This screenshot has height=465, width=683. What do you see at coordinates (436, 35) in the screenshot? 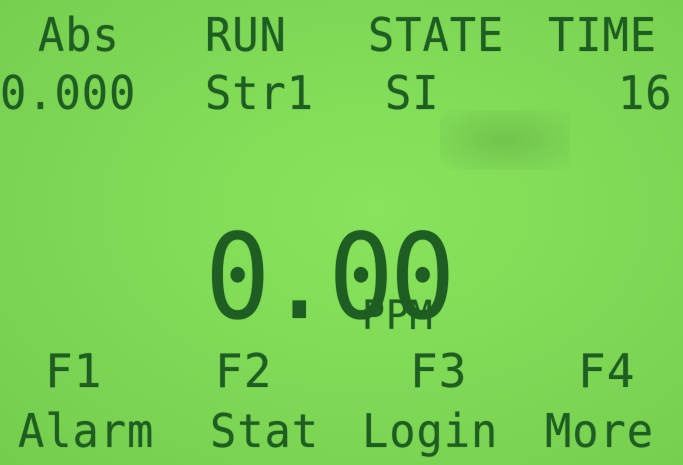
I see `state-header: STATE` at bounding box center [436, 35].